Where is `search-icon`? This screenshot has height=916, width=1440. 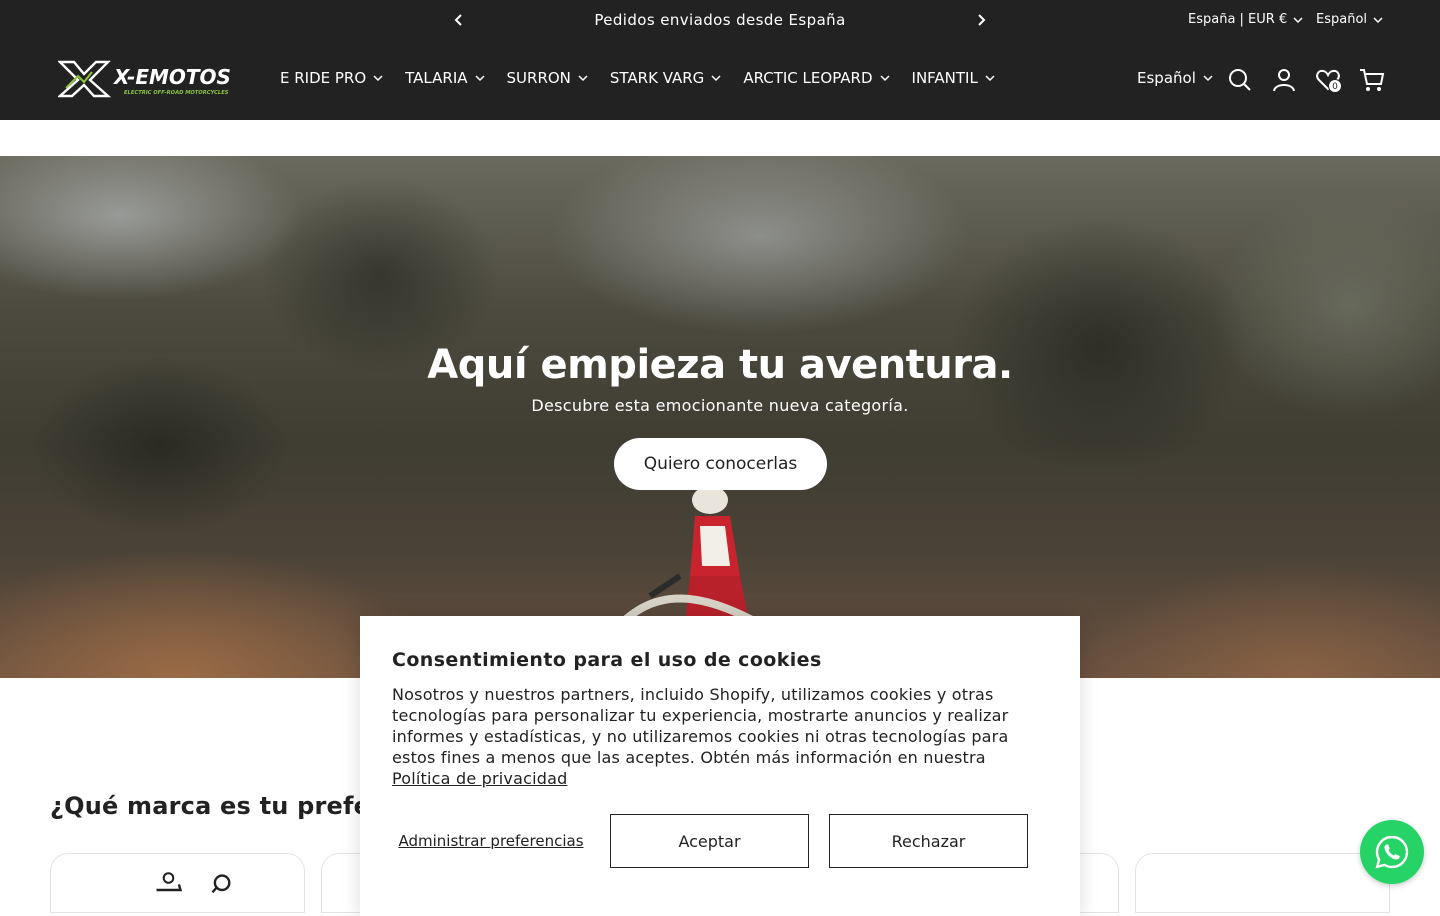 search-icon is located at coordinates (1240, 80).